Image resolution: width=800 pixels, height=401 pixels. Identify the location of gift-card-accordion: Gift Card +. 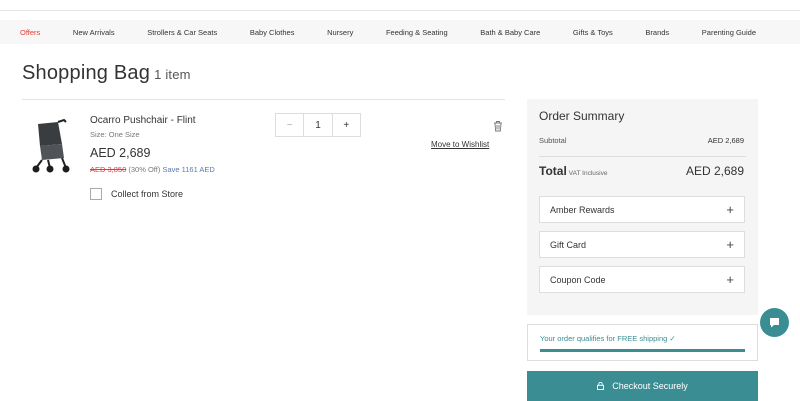
(642, 244).